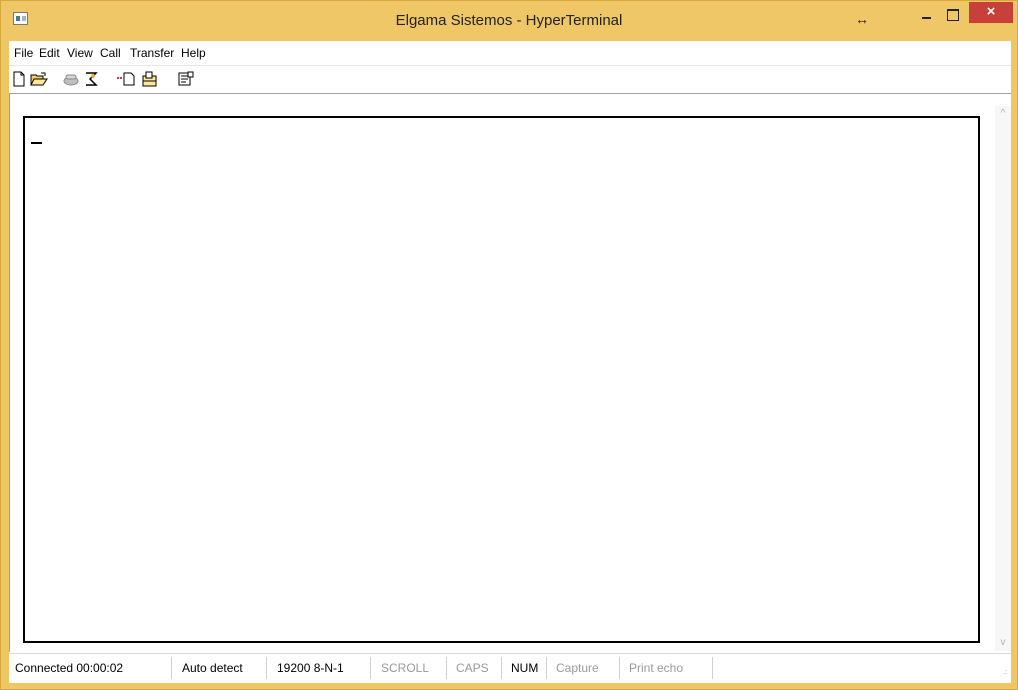 This screenshot has height=690, width=1018. Describe the element at coordinates (80, 53) in the screenshot. I see `menu-view: View` at that location.